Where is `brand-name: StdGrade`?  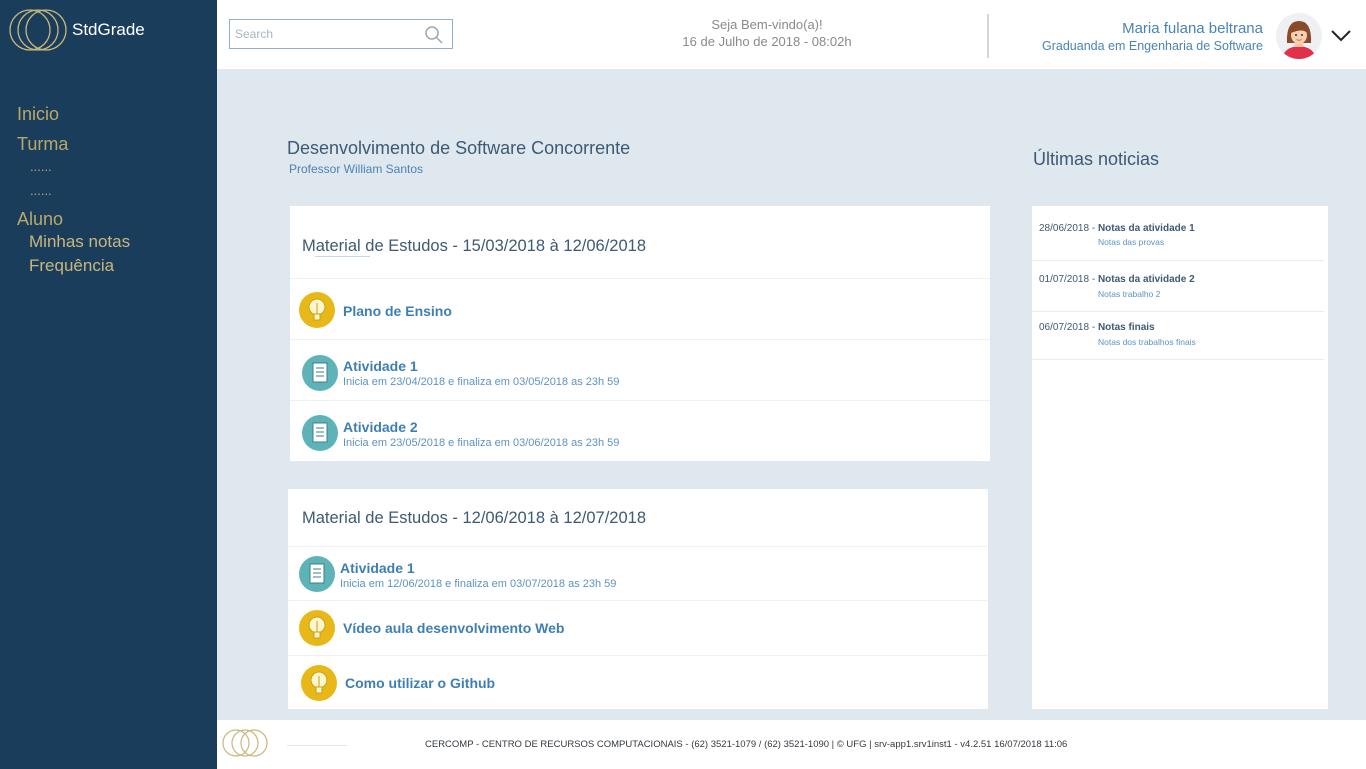
brand-name: StdGrade is located at coordinates (108, 29).